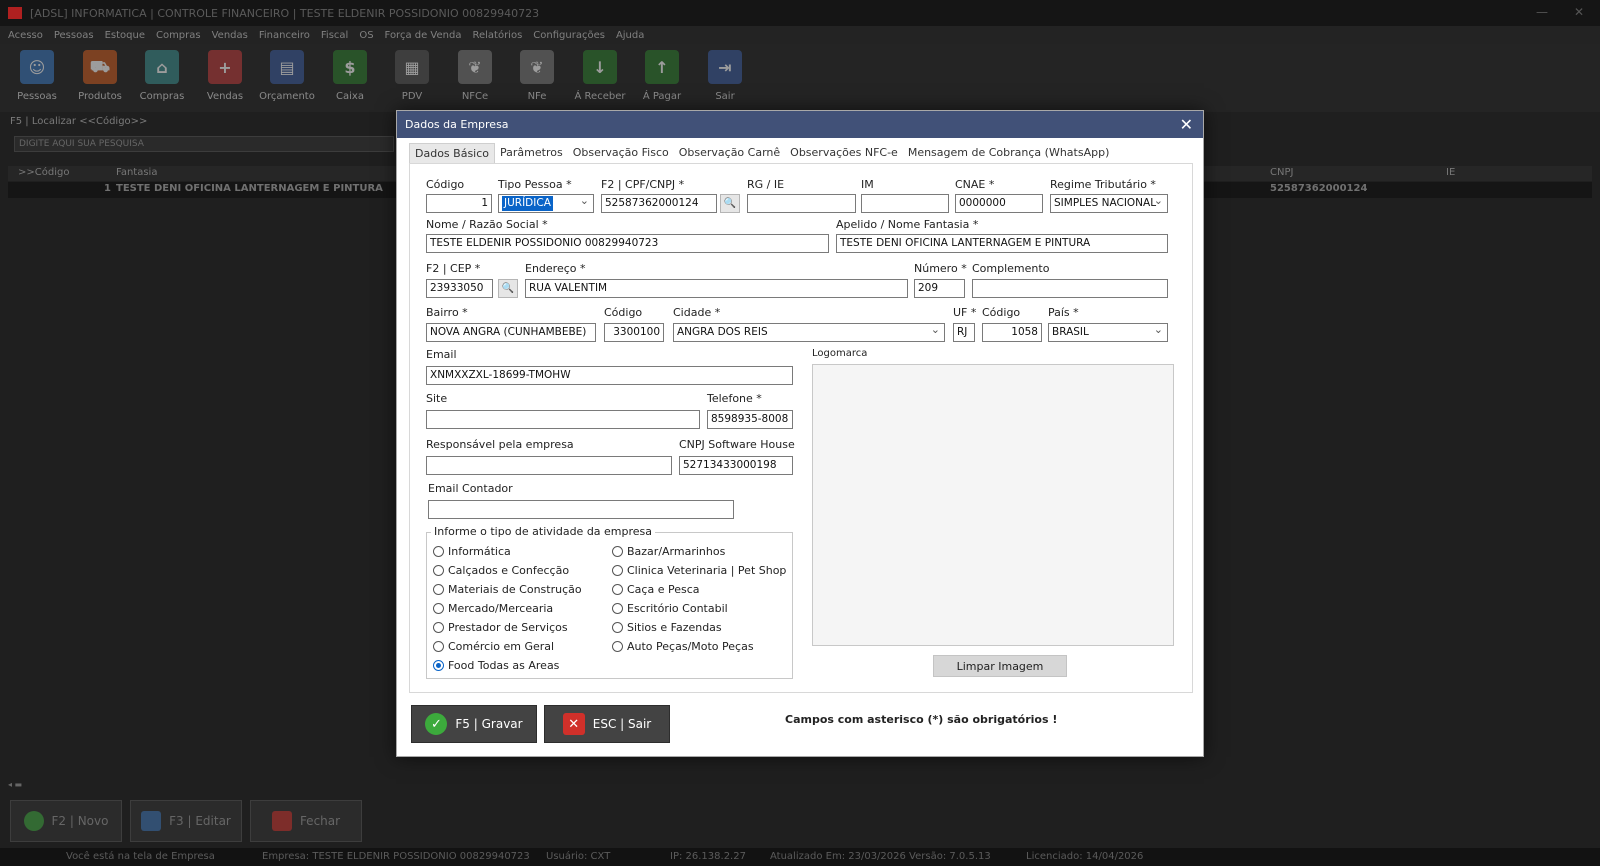  I want to click on menu-vendas: Vendas, so click(230, 35).